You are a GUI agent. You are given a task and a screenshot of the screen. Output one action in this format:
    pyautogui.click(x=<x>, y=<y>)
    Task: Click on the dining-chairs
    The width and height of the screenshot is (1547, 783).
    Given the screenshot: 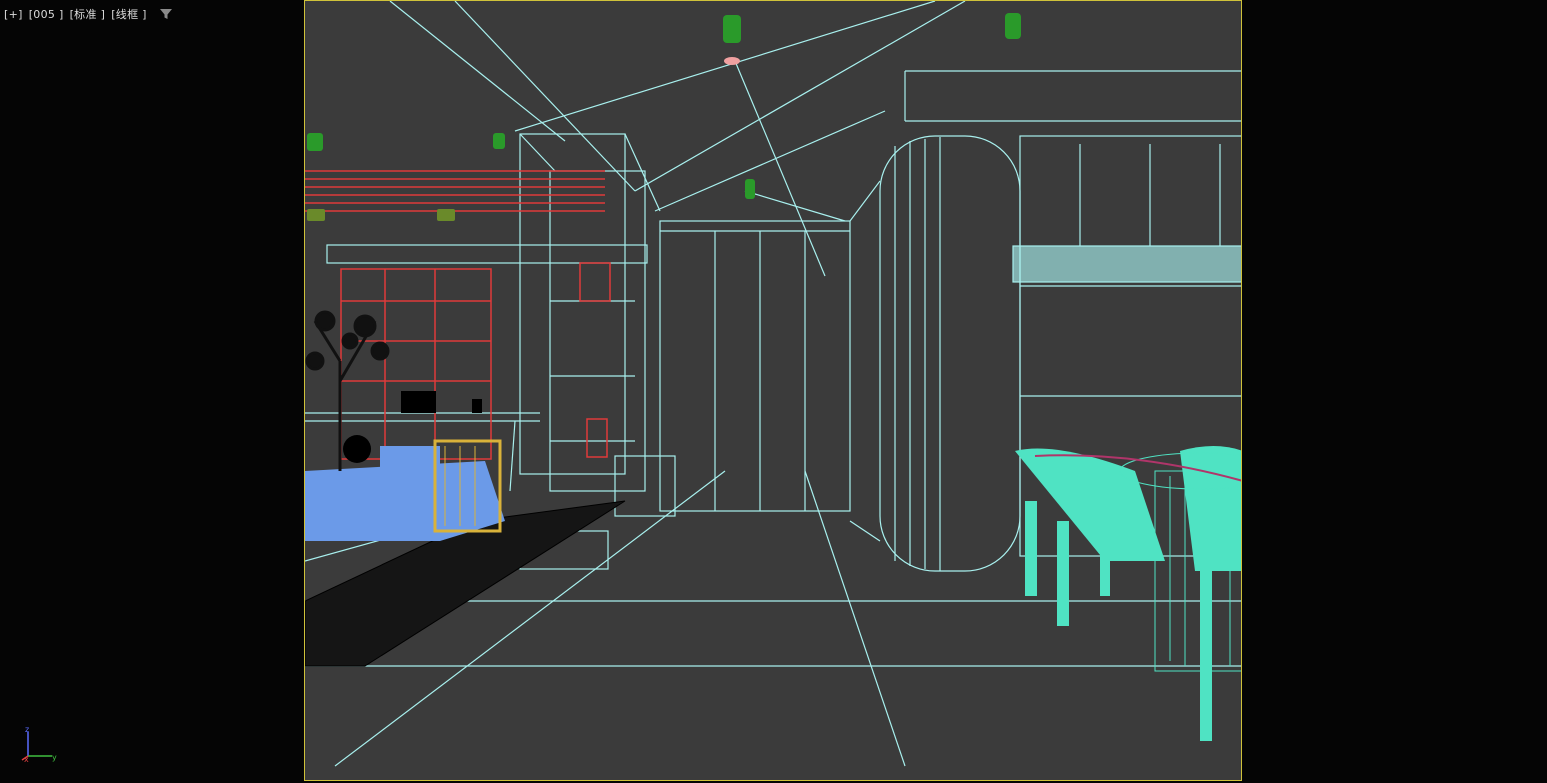 What is the action you would take?
    pyautogui.click(x=1128, y=593)
    